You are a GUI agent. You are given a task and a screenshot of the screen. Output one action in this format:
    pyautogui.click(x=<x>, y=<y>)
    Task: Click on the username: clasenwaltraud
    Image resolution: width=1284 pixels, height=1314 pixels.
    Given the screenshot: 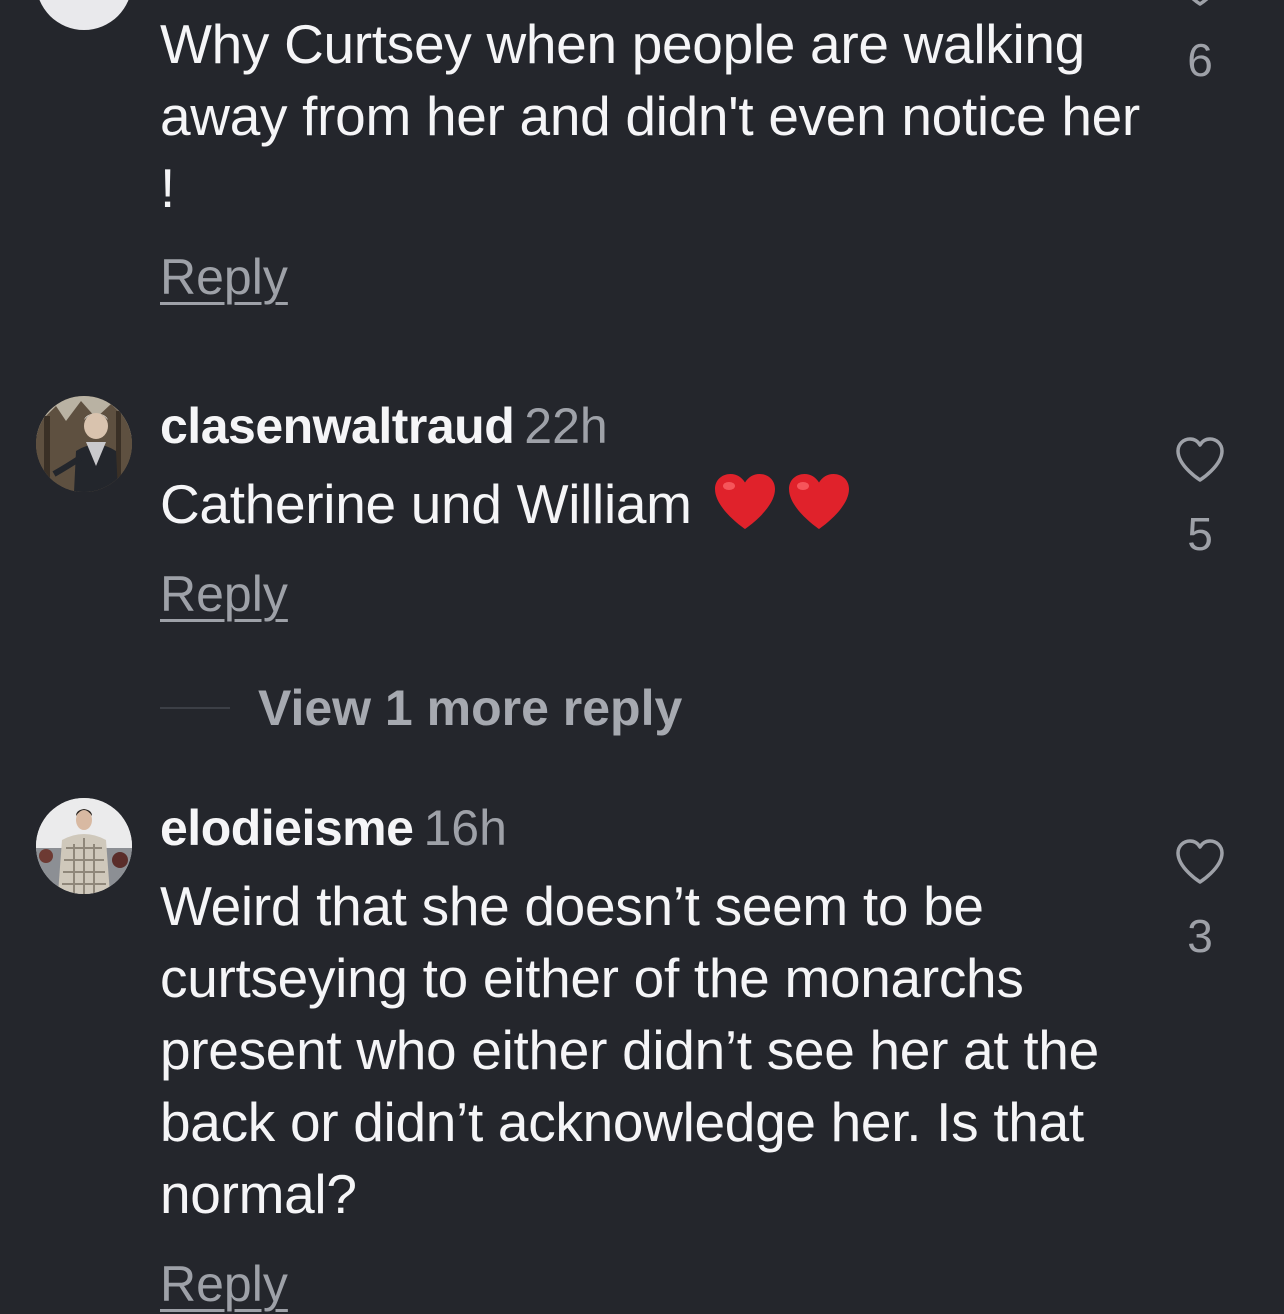 What is the action you would take?
    pyautogui.click(x=337, y=426)
    